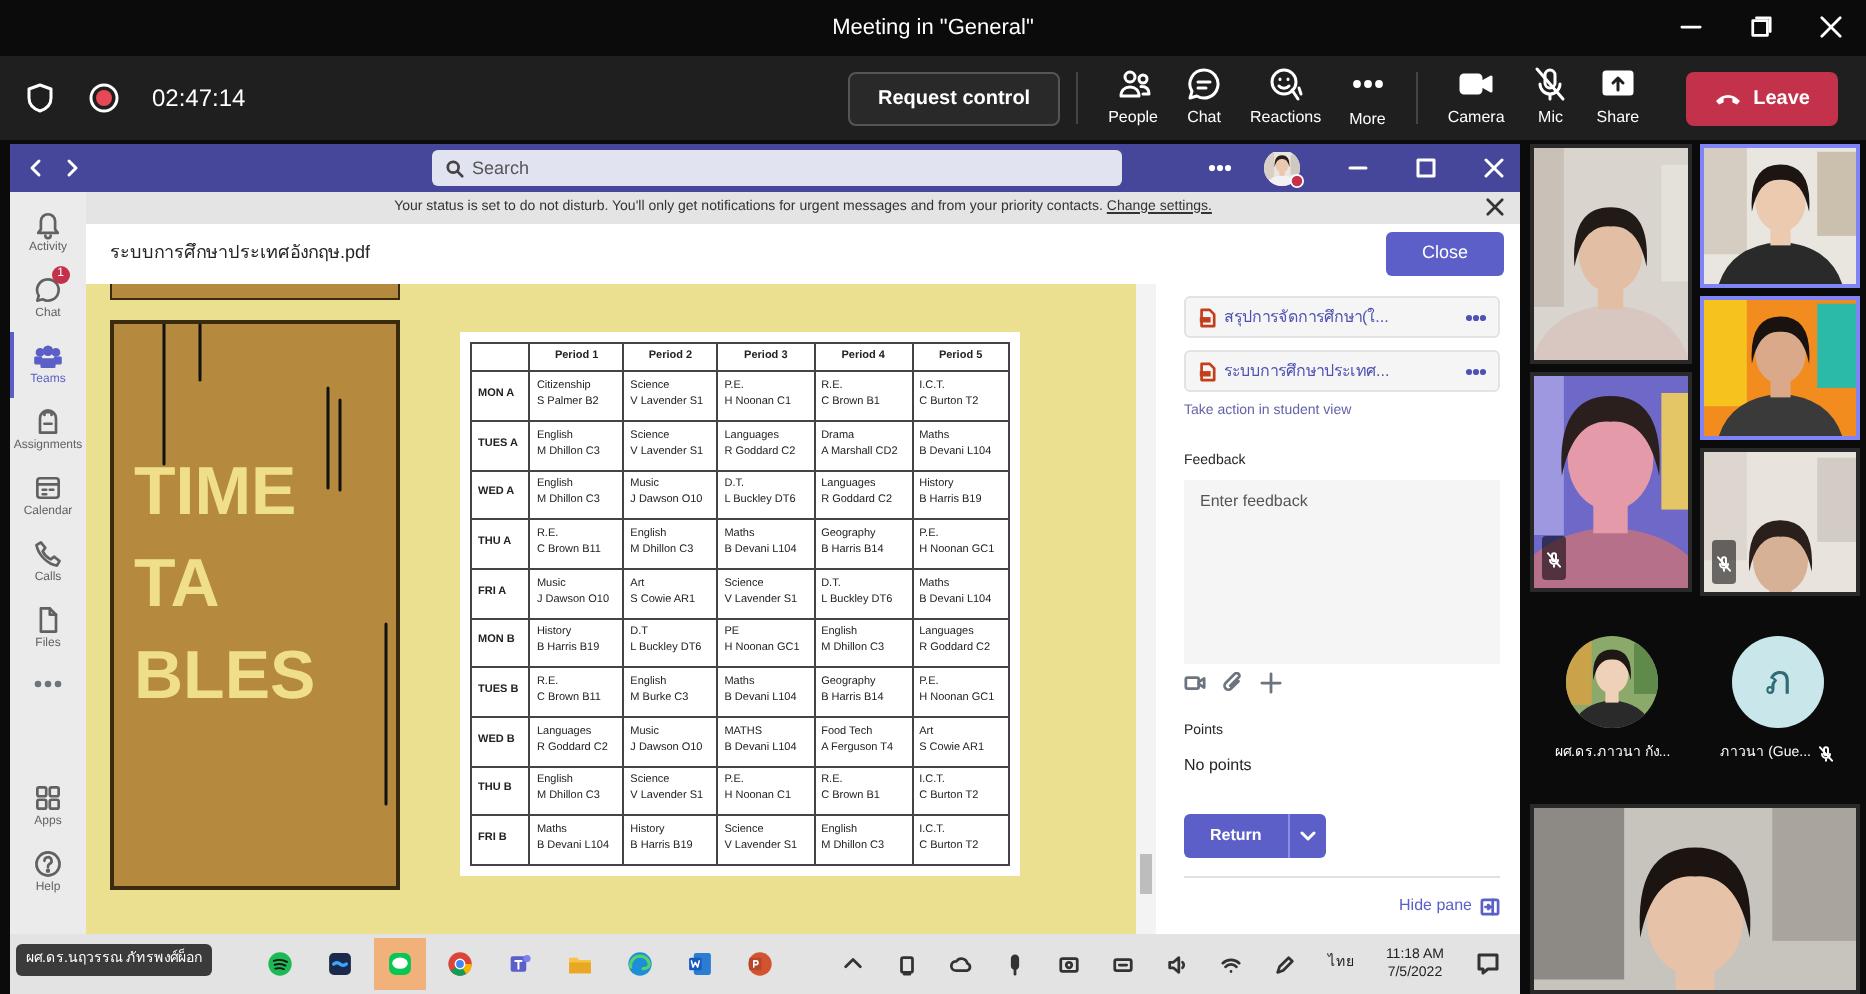  I want to click on leave-button: Leave, so click(1761, 98).